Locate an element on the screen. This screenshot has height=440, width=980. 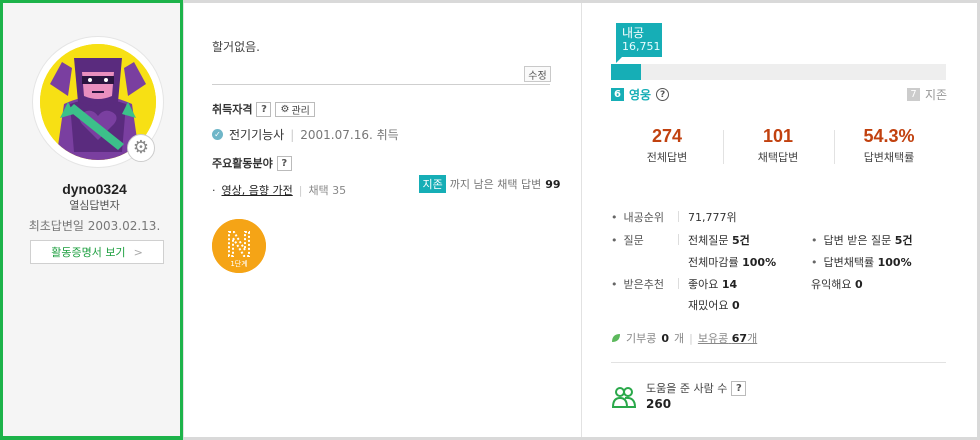
grade-progress-fill is located at coordinates (626, 72).